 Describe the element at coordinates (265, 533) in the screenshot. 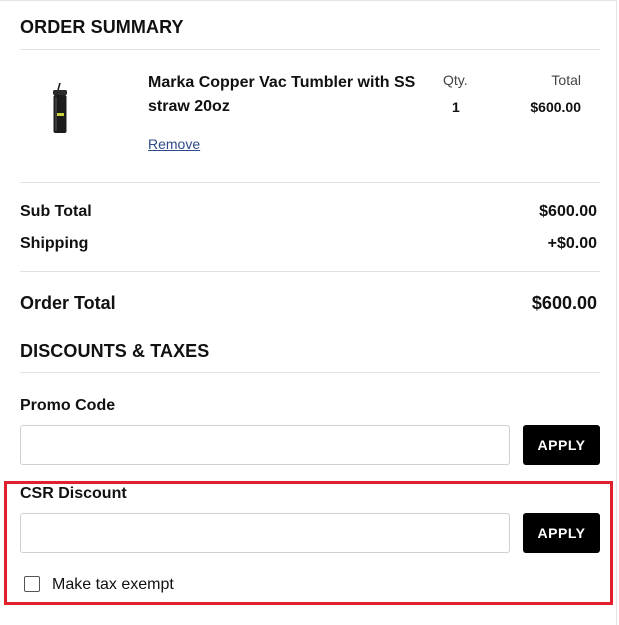

I see `csr-discount-input` at that location.